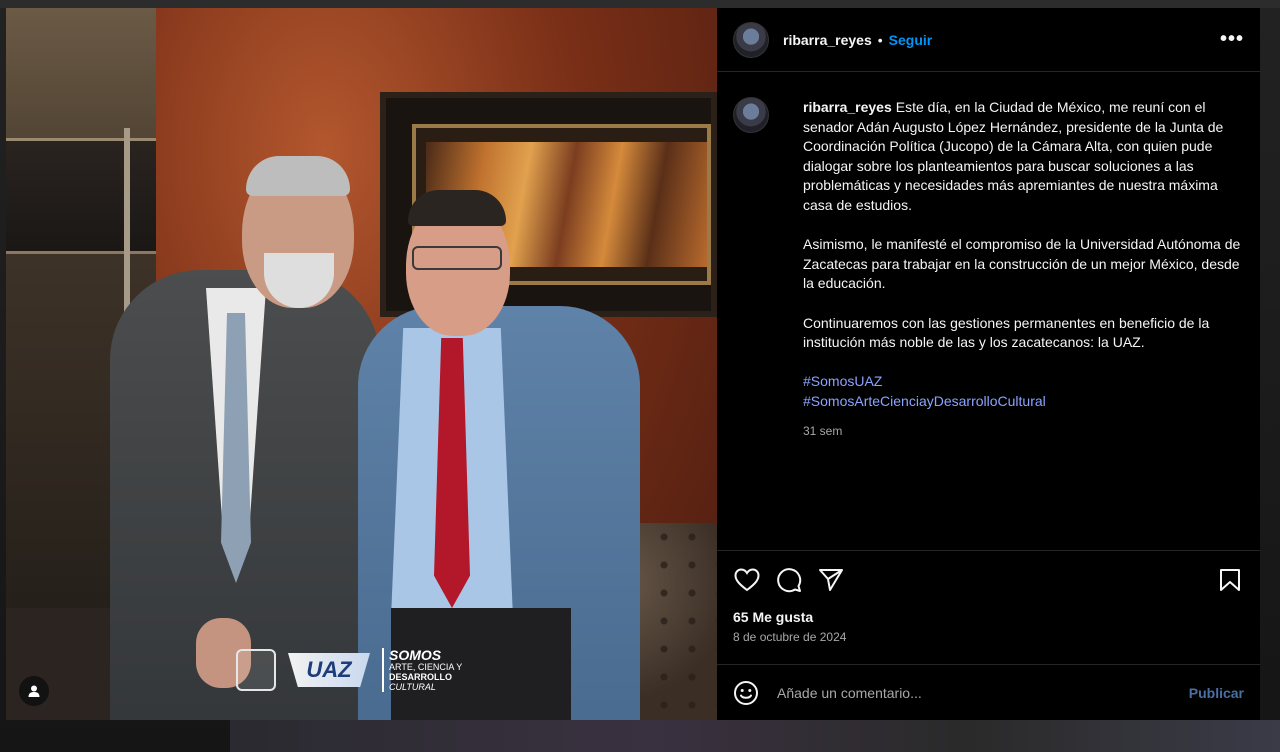  Describe the element at coordinates (640, 4) in the screenshot. I see `background-top-strip` at that location.